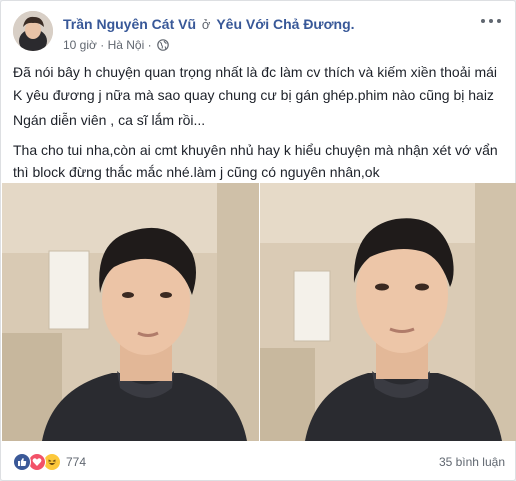 This screenshot has height=481, width=516. Describe the element at coordinates (491, 21) in the screenshot. I see `more-options-icon` at that location.